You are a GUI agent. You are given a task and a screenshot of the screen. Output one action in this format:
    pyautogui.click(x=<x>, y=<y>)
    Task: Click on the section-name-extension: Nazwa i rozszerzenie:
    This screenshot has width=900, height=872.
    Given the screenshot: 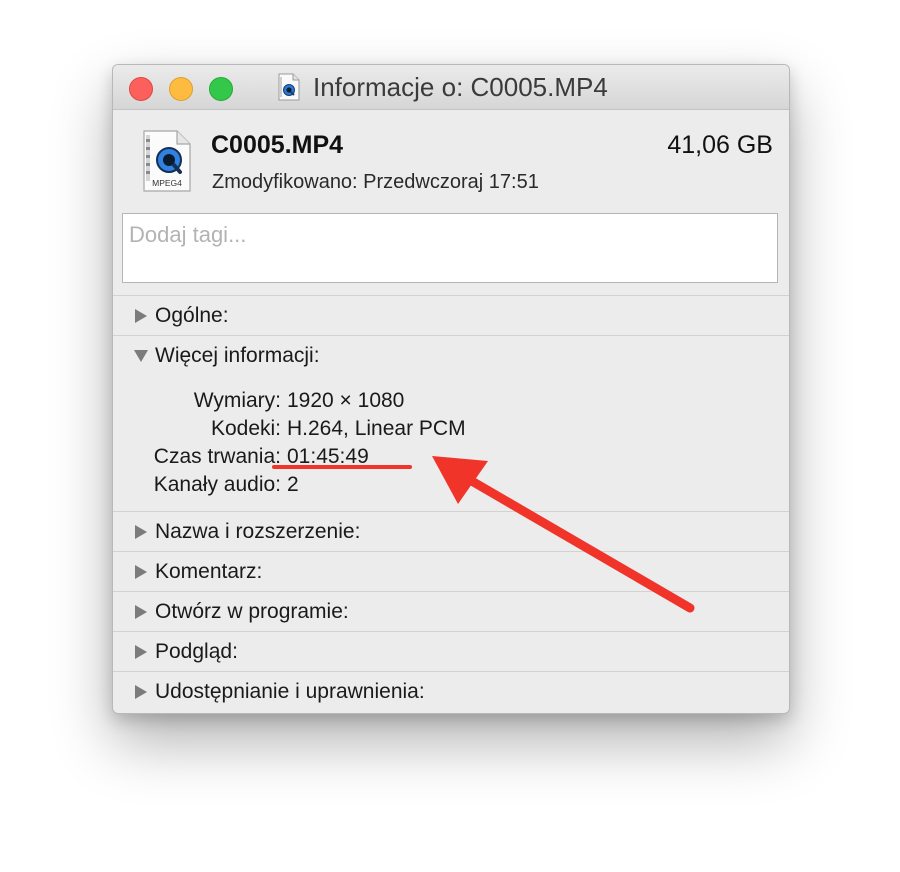 What is the action you would take?
    pyautogui.click(x=451, y=531)
    